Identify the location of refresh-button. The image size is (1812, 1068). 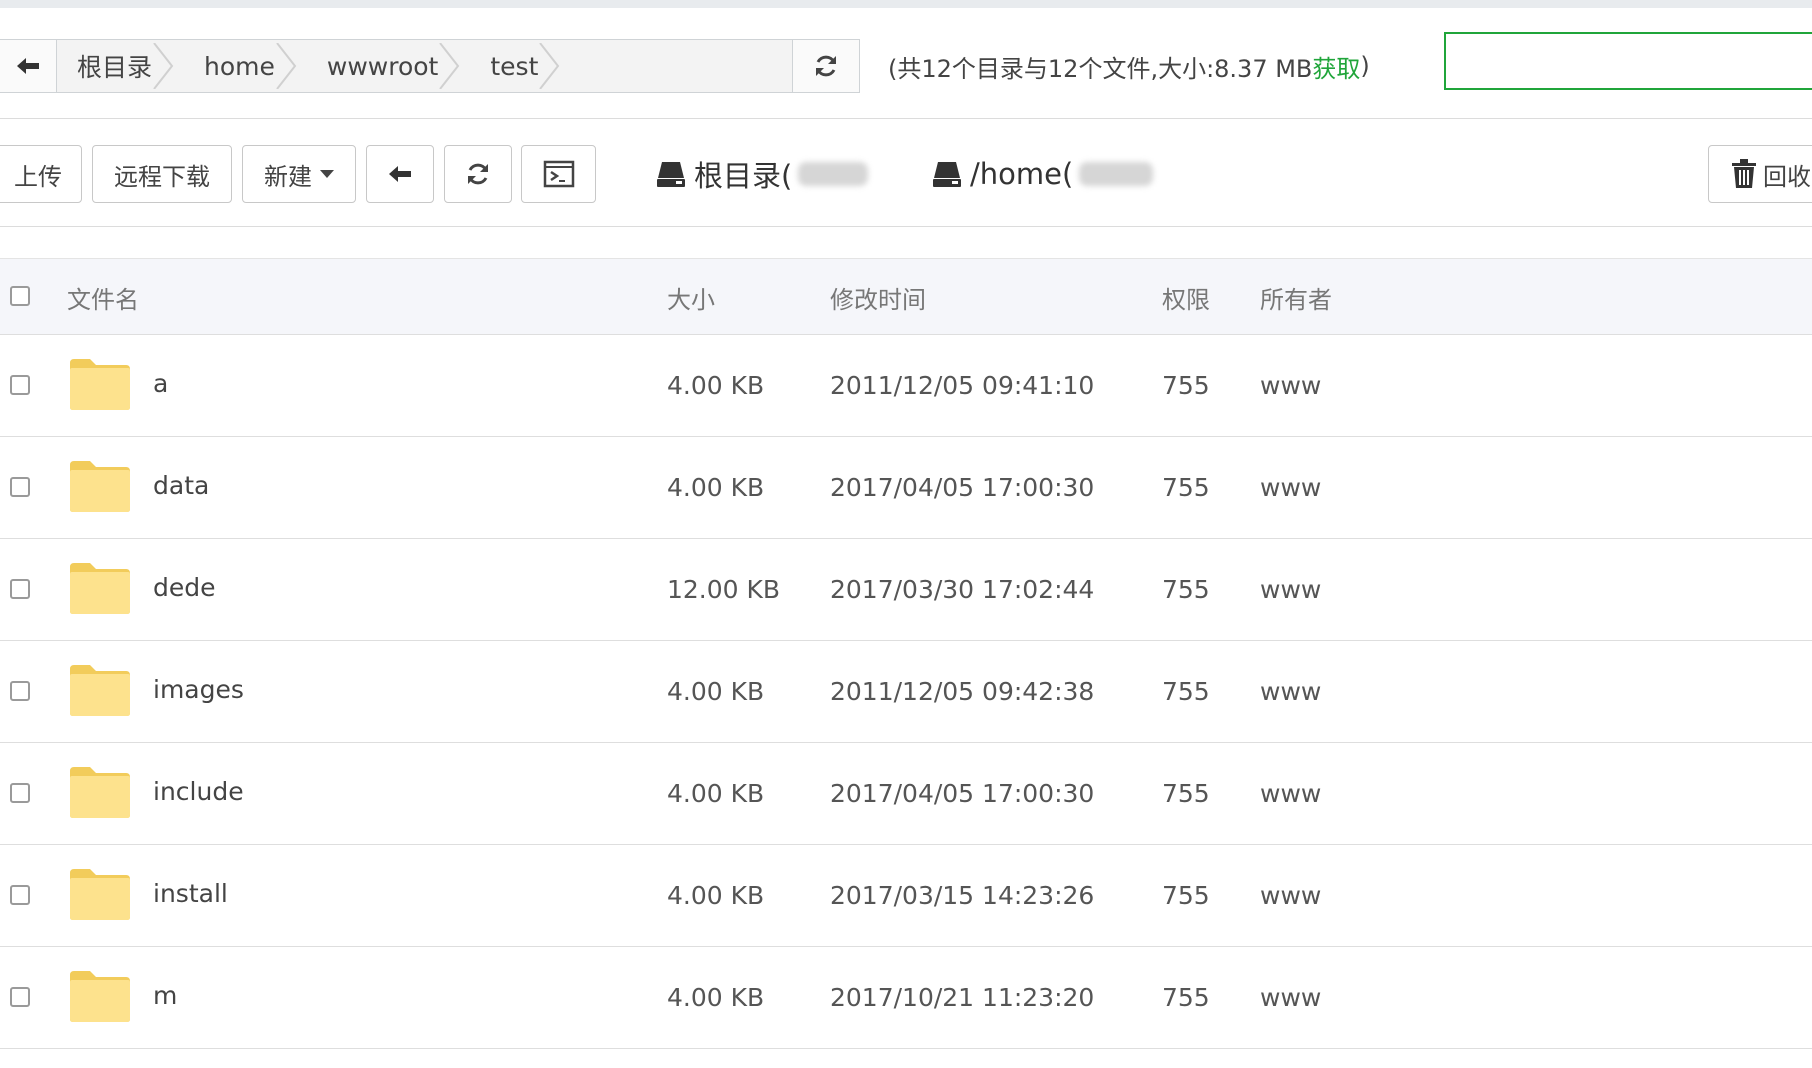
(478, 174).